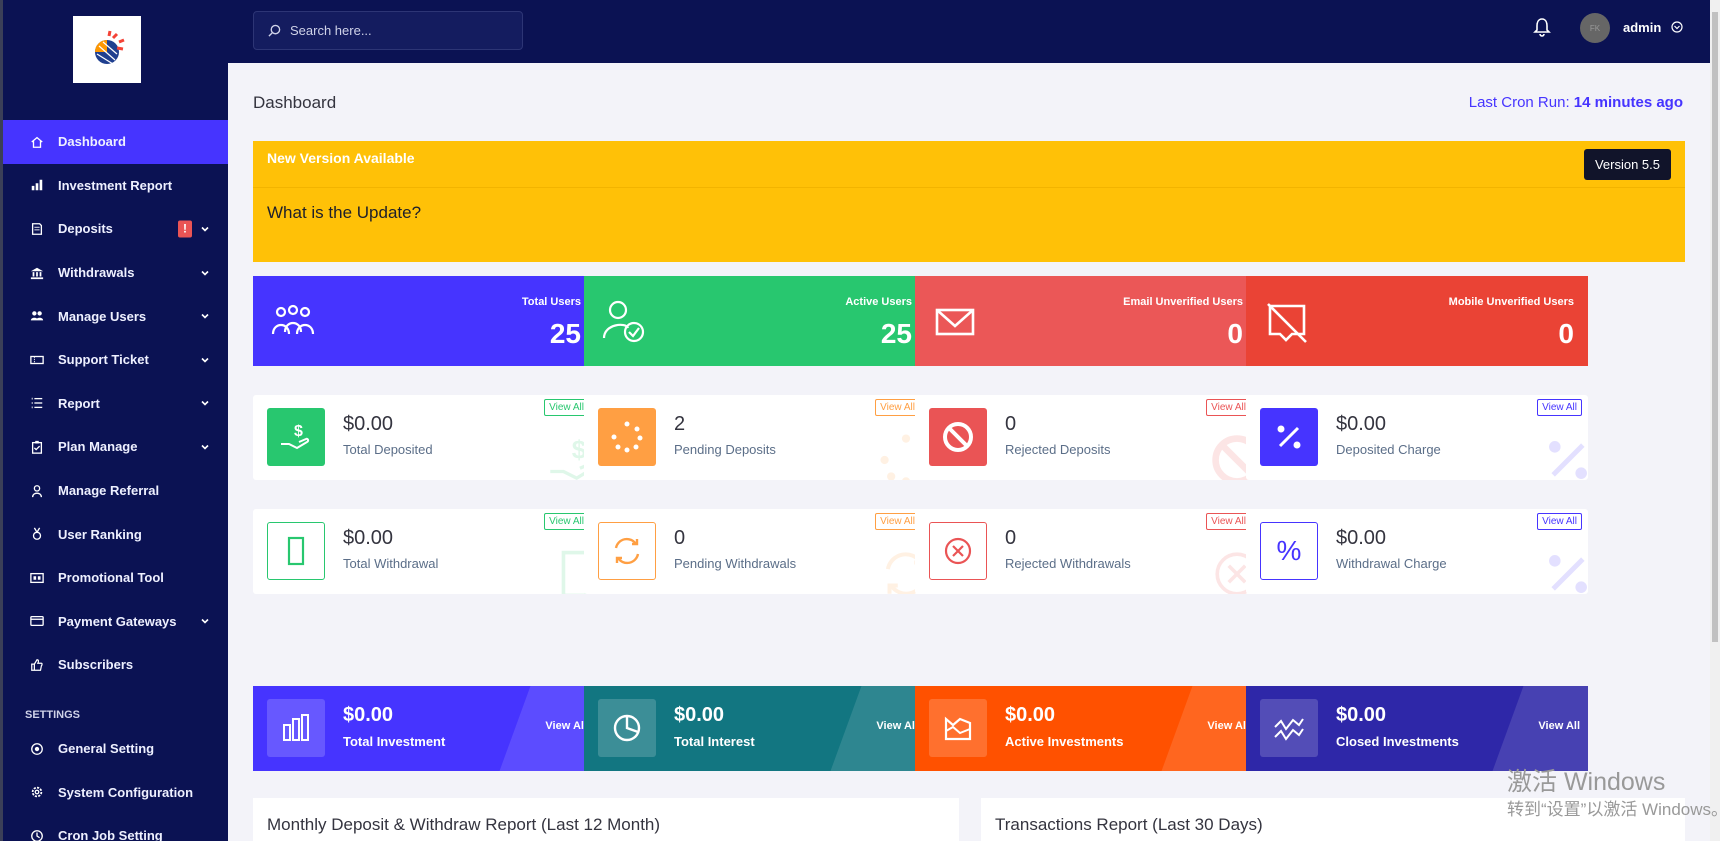 The image size is (1720, 841). What do you see at coordinates (296, 437) in the screenshot?
I see `hand-dollar-icon: $` at bounding box center [296, 437].